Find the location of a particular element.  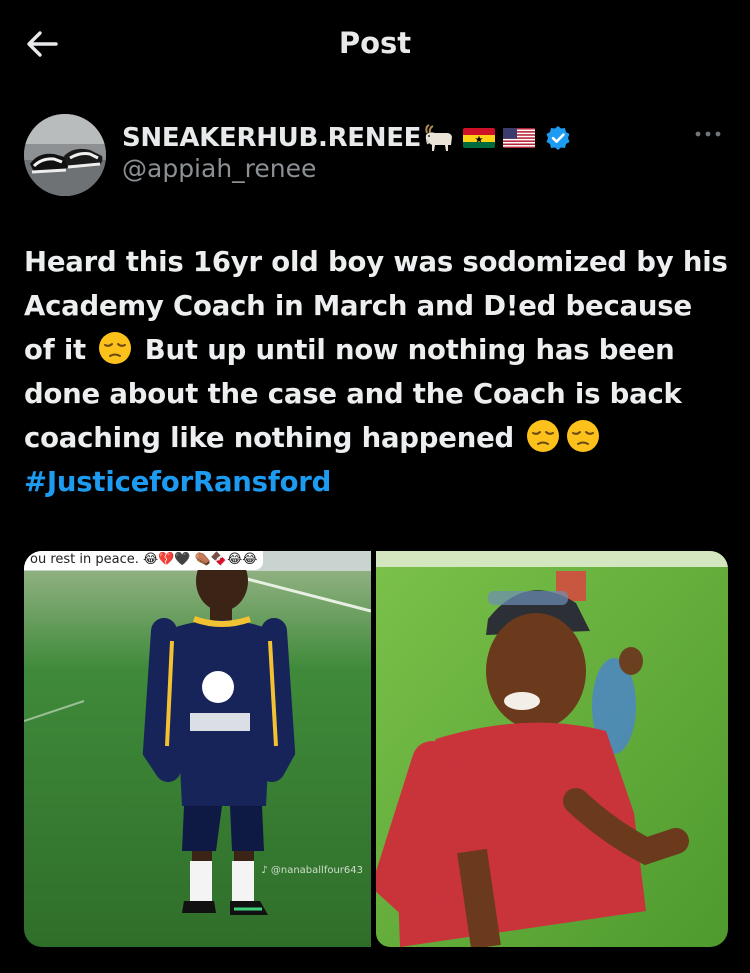

author-handle: @appiah_renee is located at coordinates (219, 168).